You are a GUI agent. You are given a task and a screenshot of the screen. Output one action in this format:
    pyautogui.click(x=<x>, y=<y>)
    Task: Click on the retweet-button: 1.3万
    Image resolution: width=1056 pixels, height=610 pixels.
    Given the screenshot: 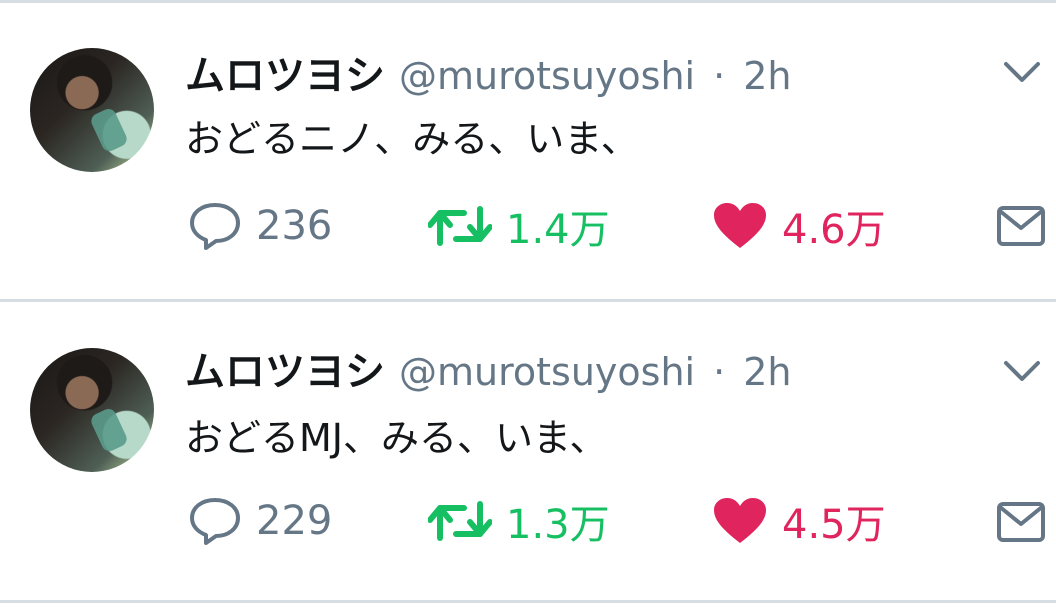 What is the action you would take?
    pyautogui.click(x=519, y=521)
    